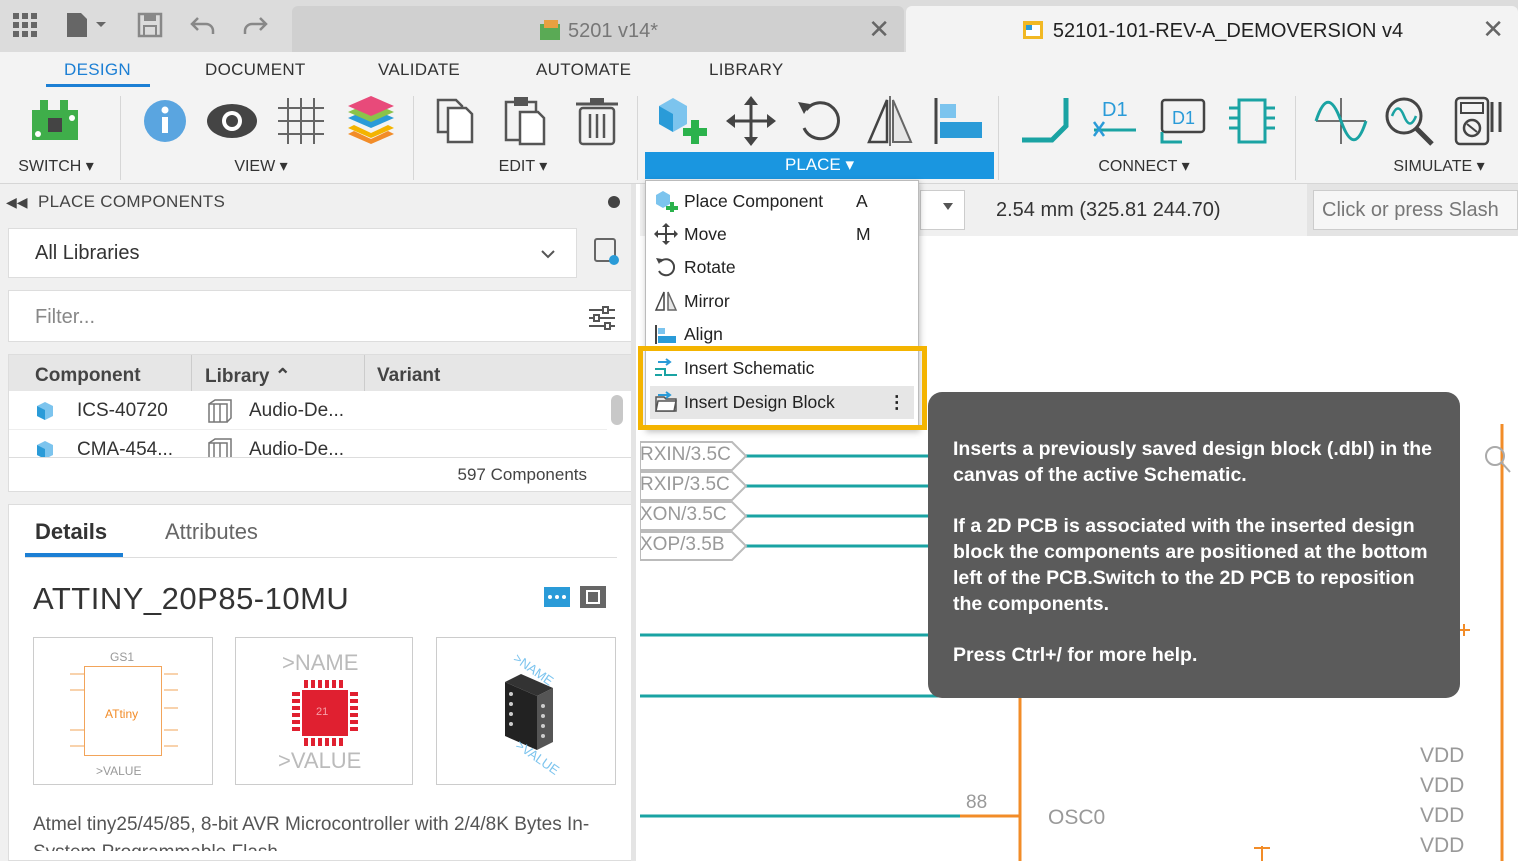 This screenshot has width=1518, height=861. I want to click on menu-item-shortcut: M, so click(863, 234).